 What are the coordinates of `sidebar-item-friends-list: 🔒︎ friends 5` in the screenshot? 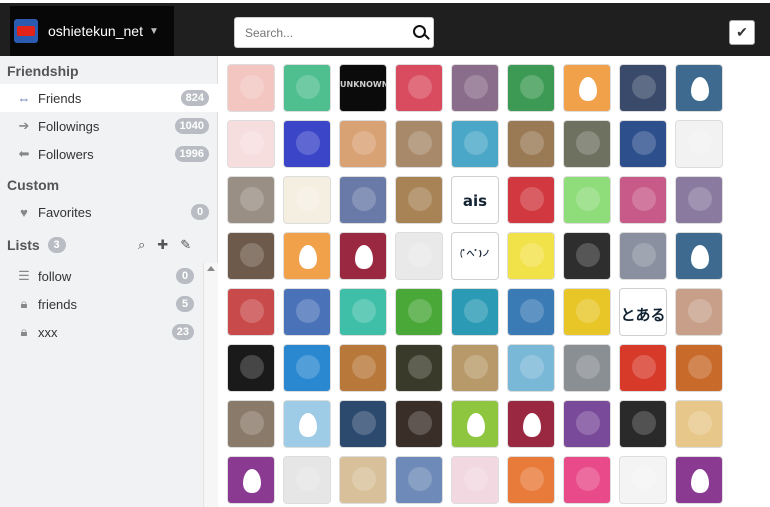 It's located at (101, 304).